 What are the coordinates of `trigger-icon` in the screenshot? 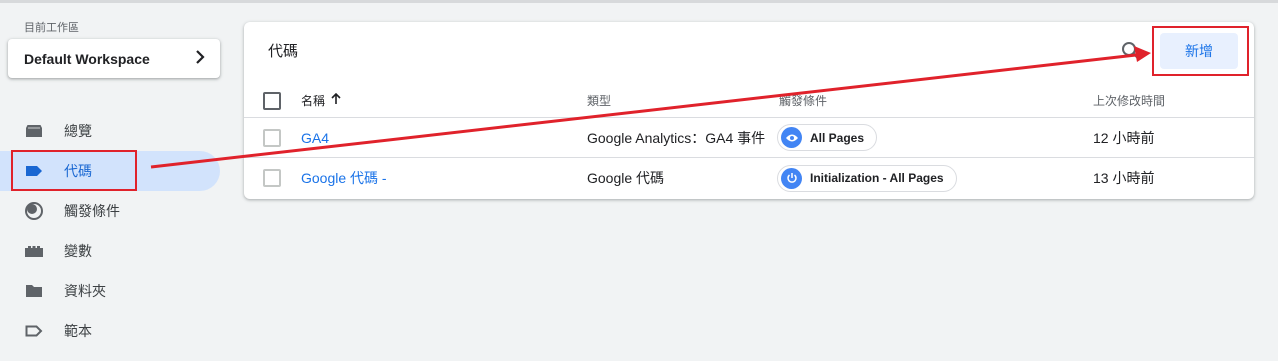 It's located at (34, 211).